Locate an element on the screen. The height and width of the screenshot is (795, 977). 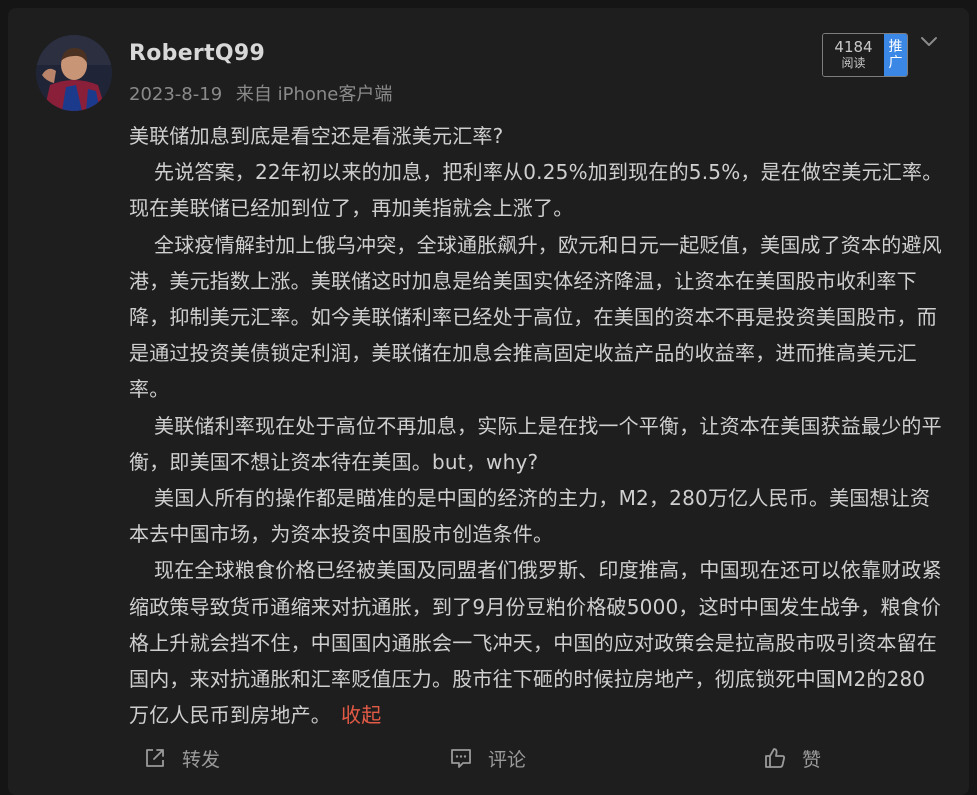
post-date: 2023-8-19 is located at coordinates (176, 94).